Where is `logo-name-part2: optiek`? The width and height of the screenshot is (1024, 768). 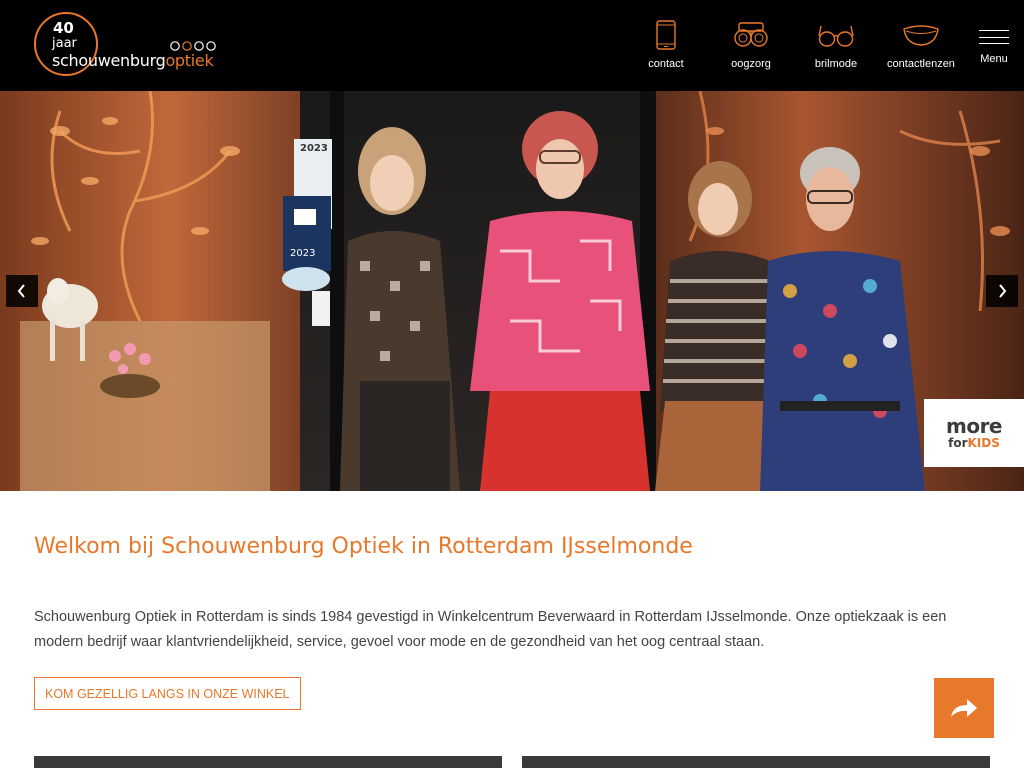
logo-name-part2: optiek is located at coordinates (189, 60).